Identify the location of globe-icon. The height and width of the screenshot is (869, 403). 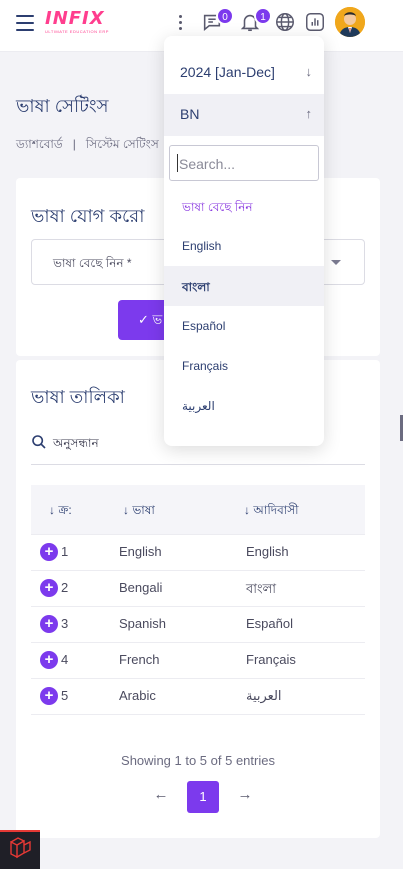
(285, 22).